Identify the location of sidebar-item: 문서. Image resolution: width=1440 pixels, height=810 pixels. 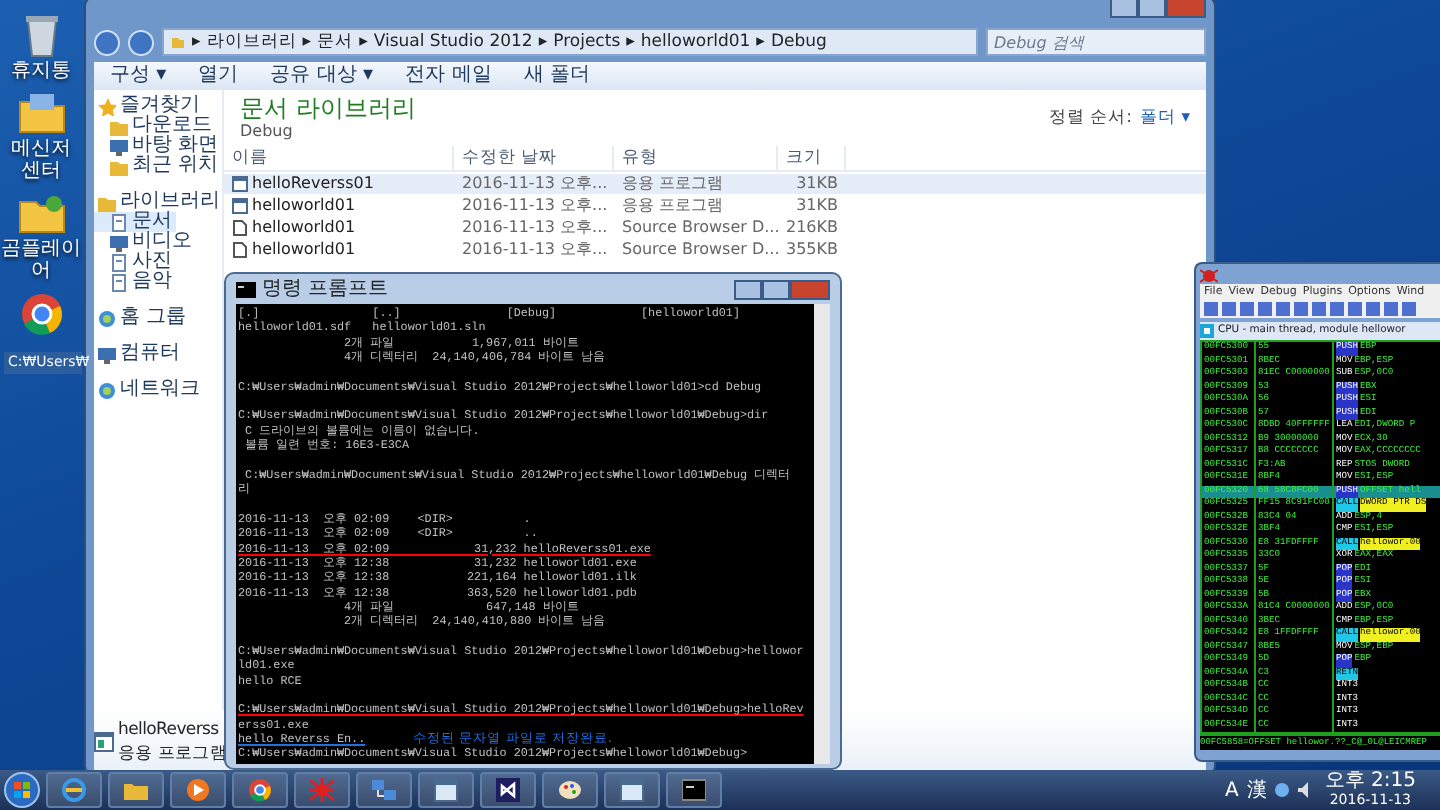
(135, 222).